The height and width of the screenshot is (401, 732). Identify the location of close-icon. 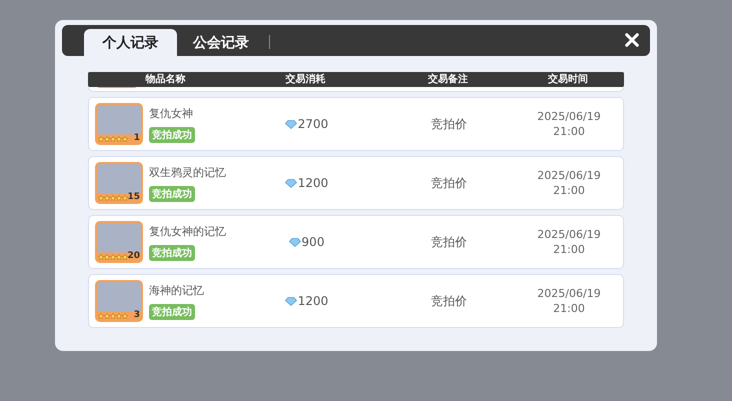
(632, 40).